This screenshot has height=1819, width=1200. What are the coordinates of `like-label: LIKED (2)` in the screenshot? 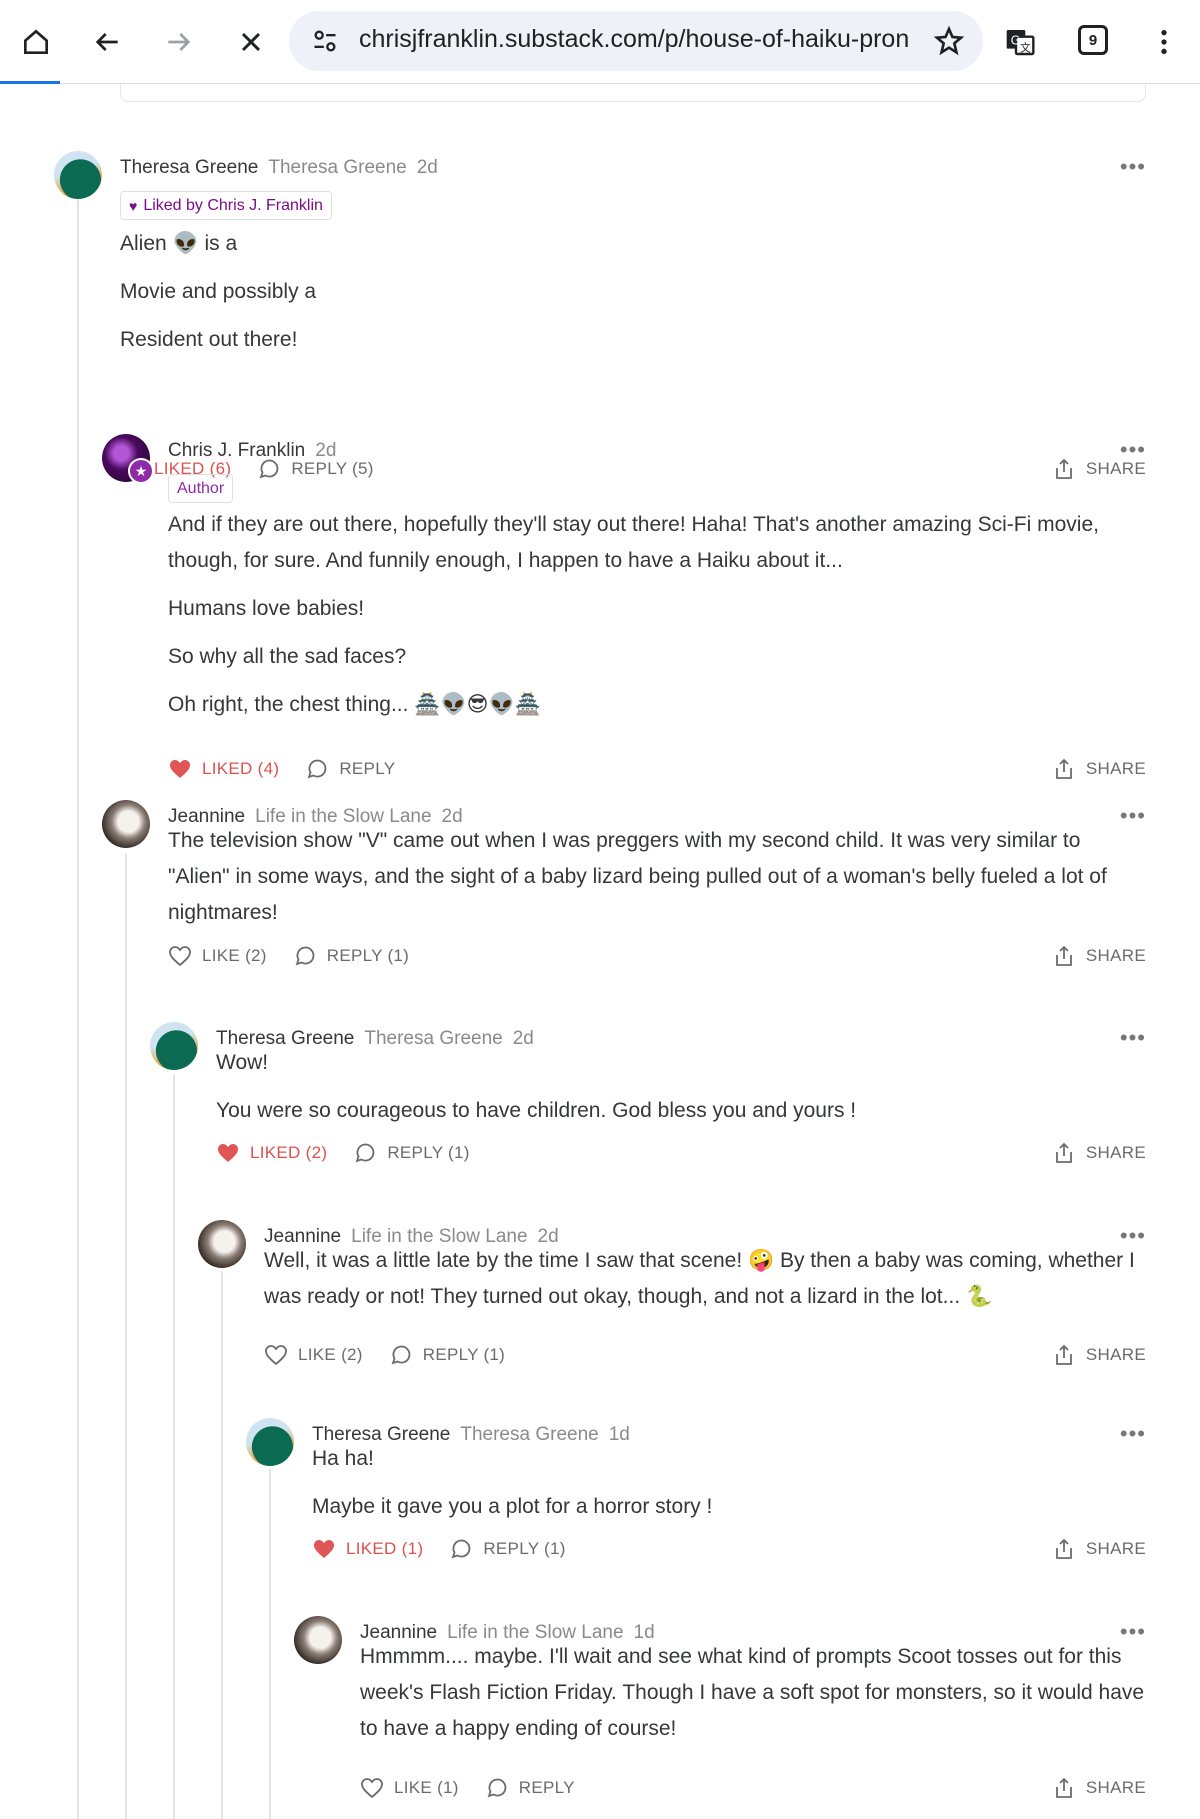 It's located at (289, 1152).